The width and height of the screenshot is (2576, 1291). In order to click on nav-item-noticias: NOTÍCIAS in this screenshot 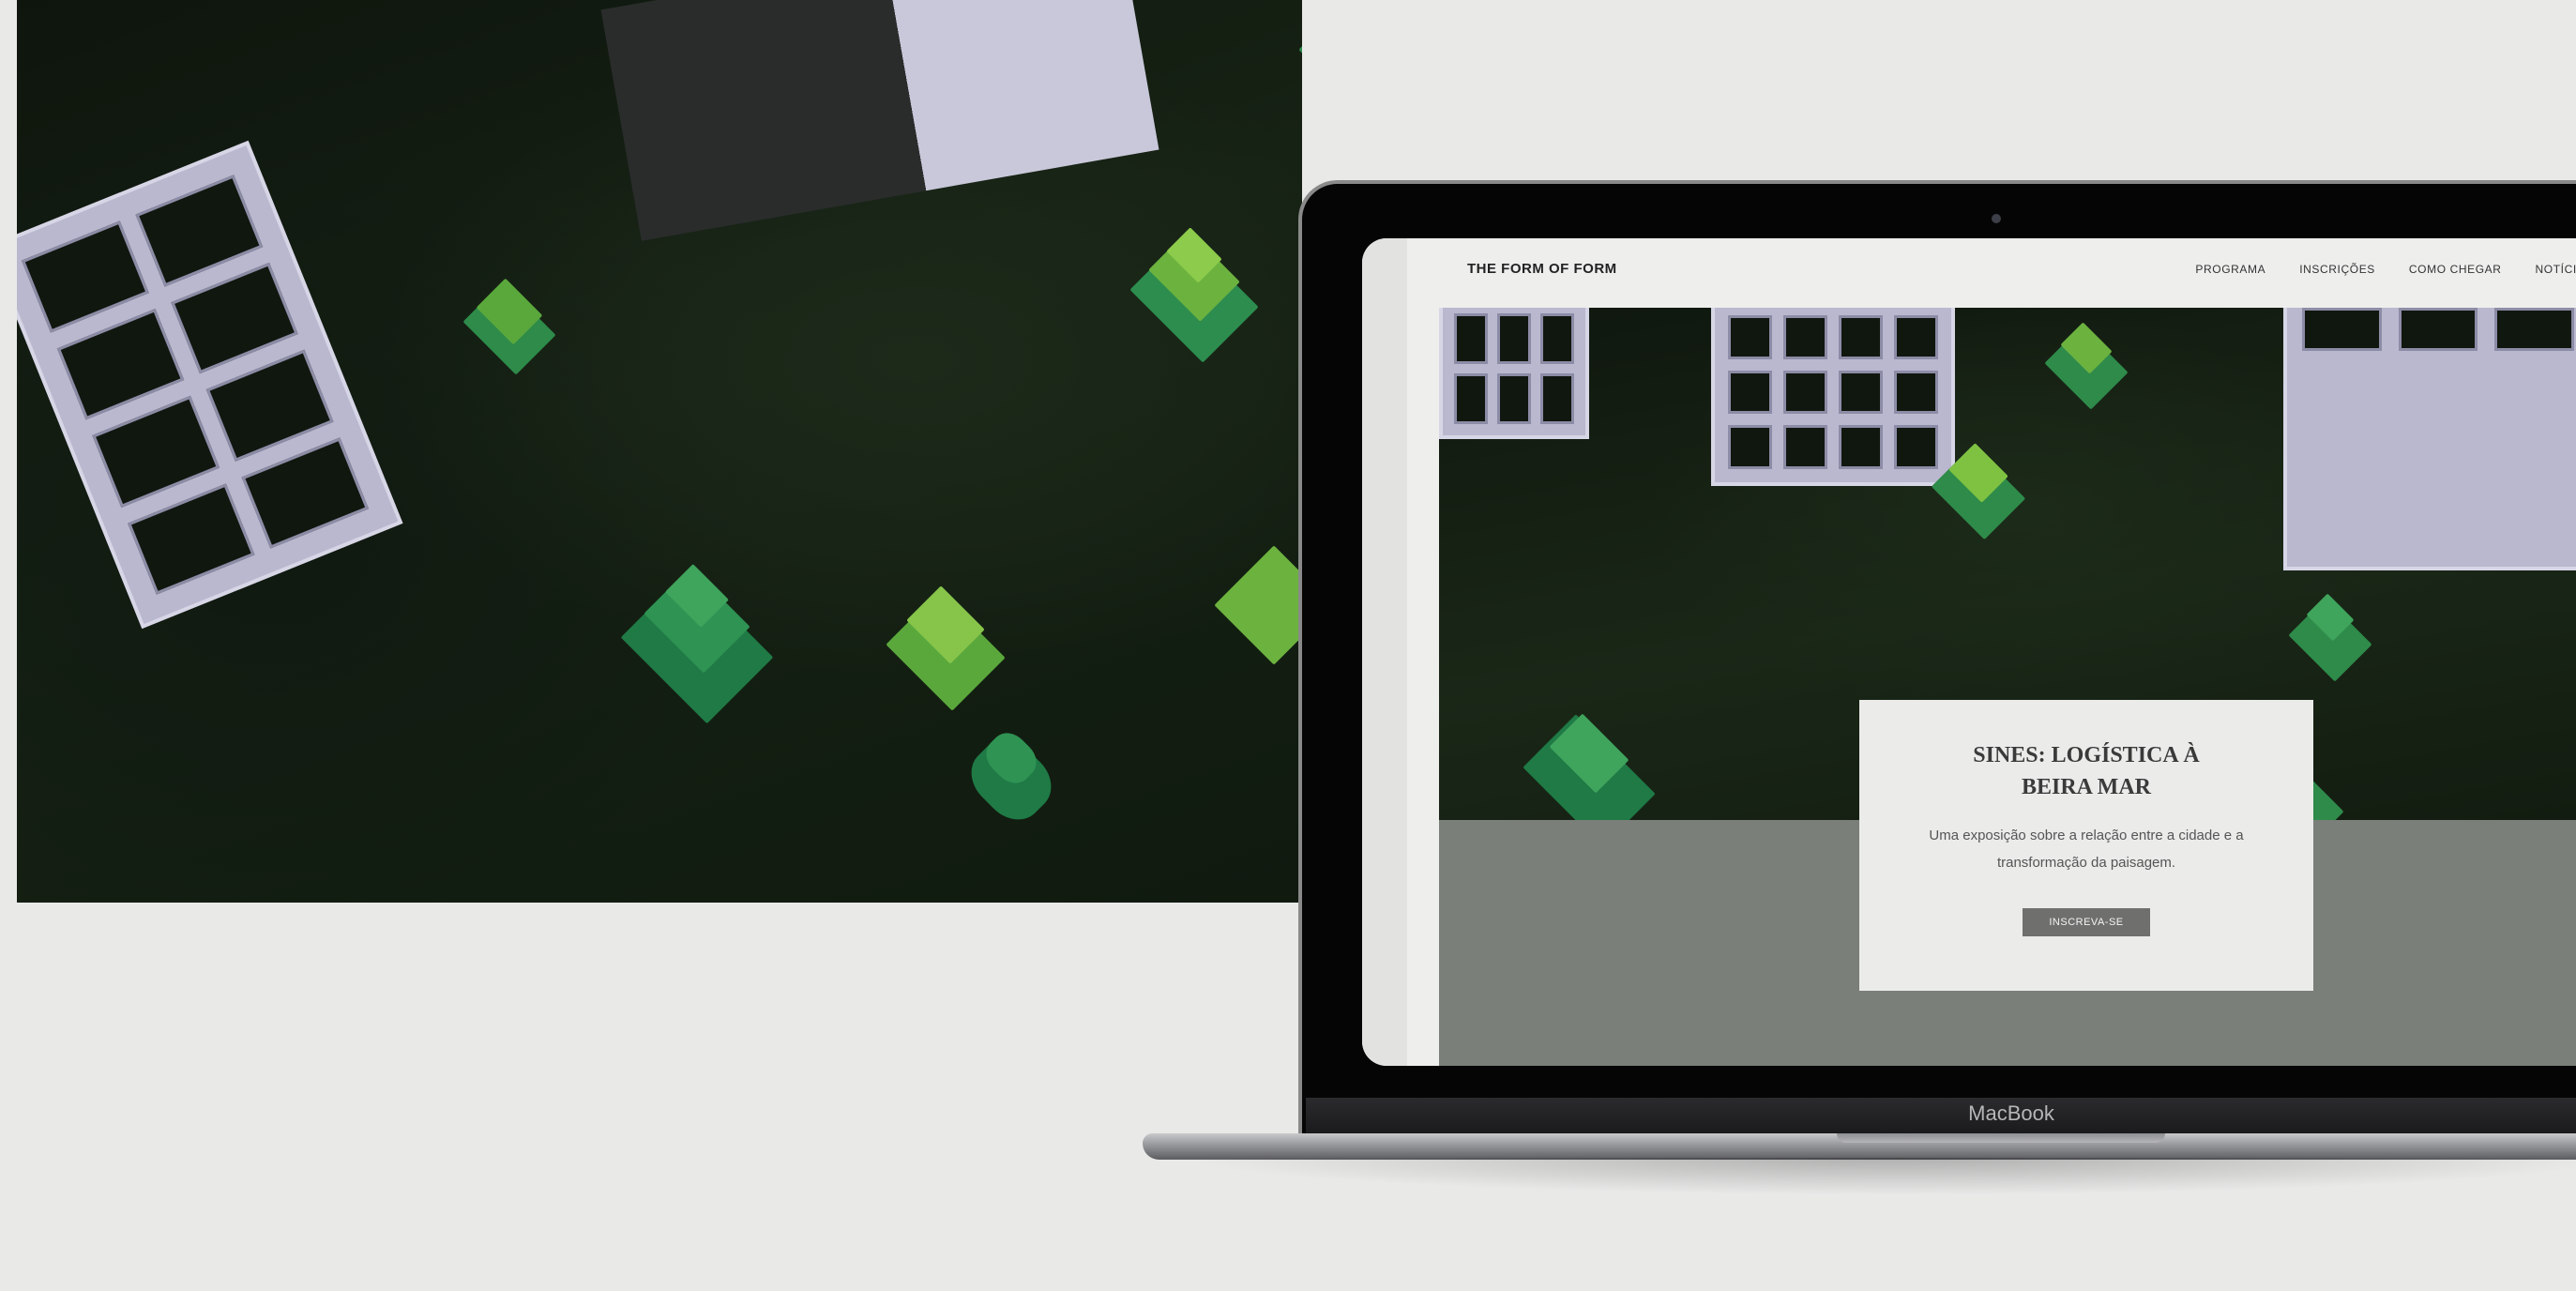, I will do `click(2556, 269)`.